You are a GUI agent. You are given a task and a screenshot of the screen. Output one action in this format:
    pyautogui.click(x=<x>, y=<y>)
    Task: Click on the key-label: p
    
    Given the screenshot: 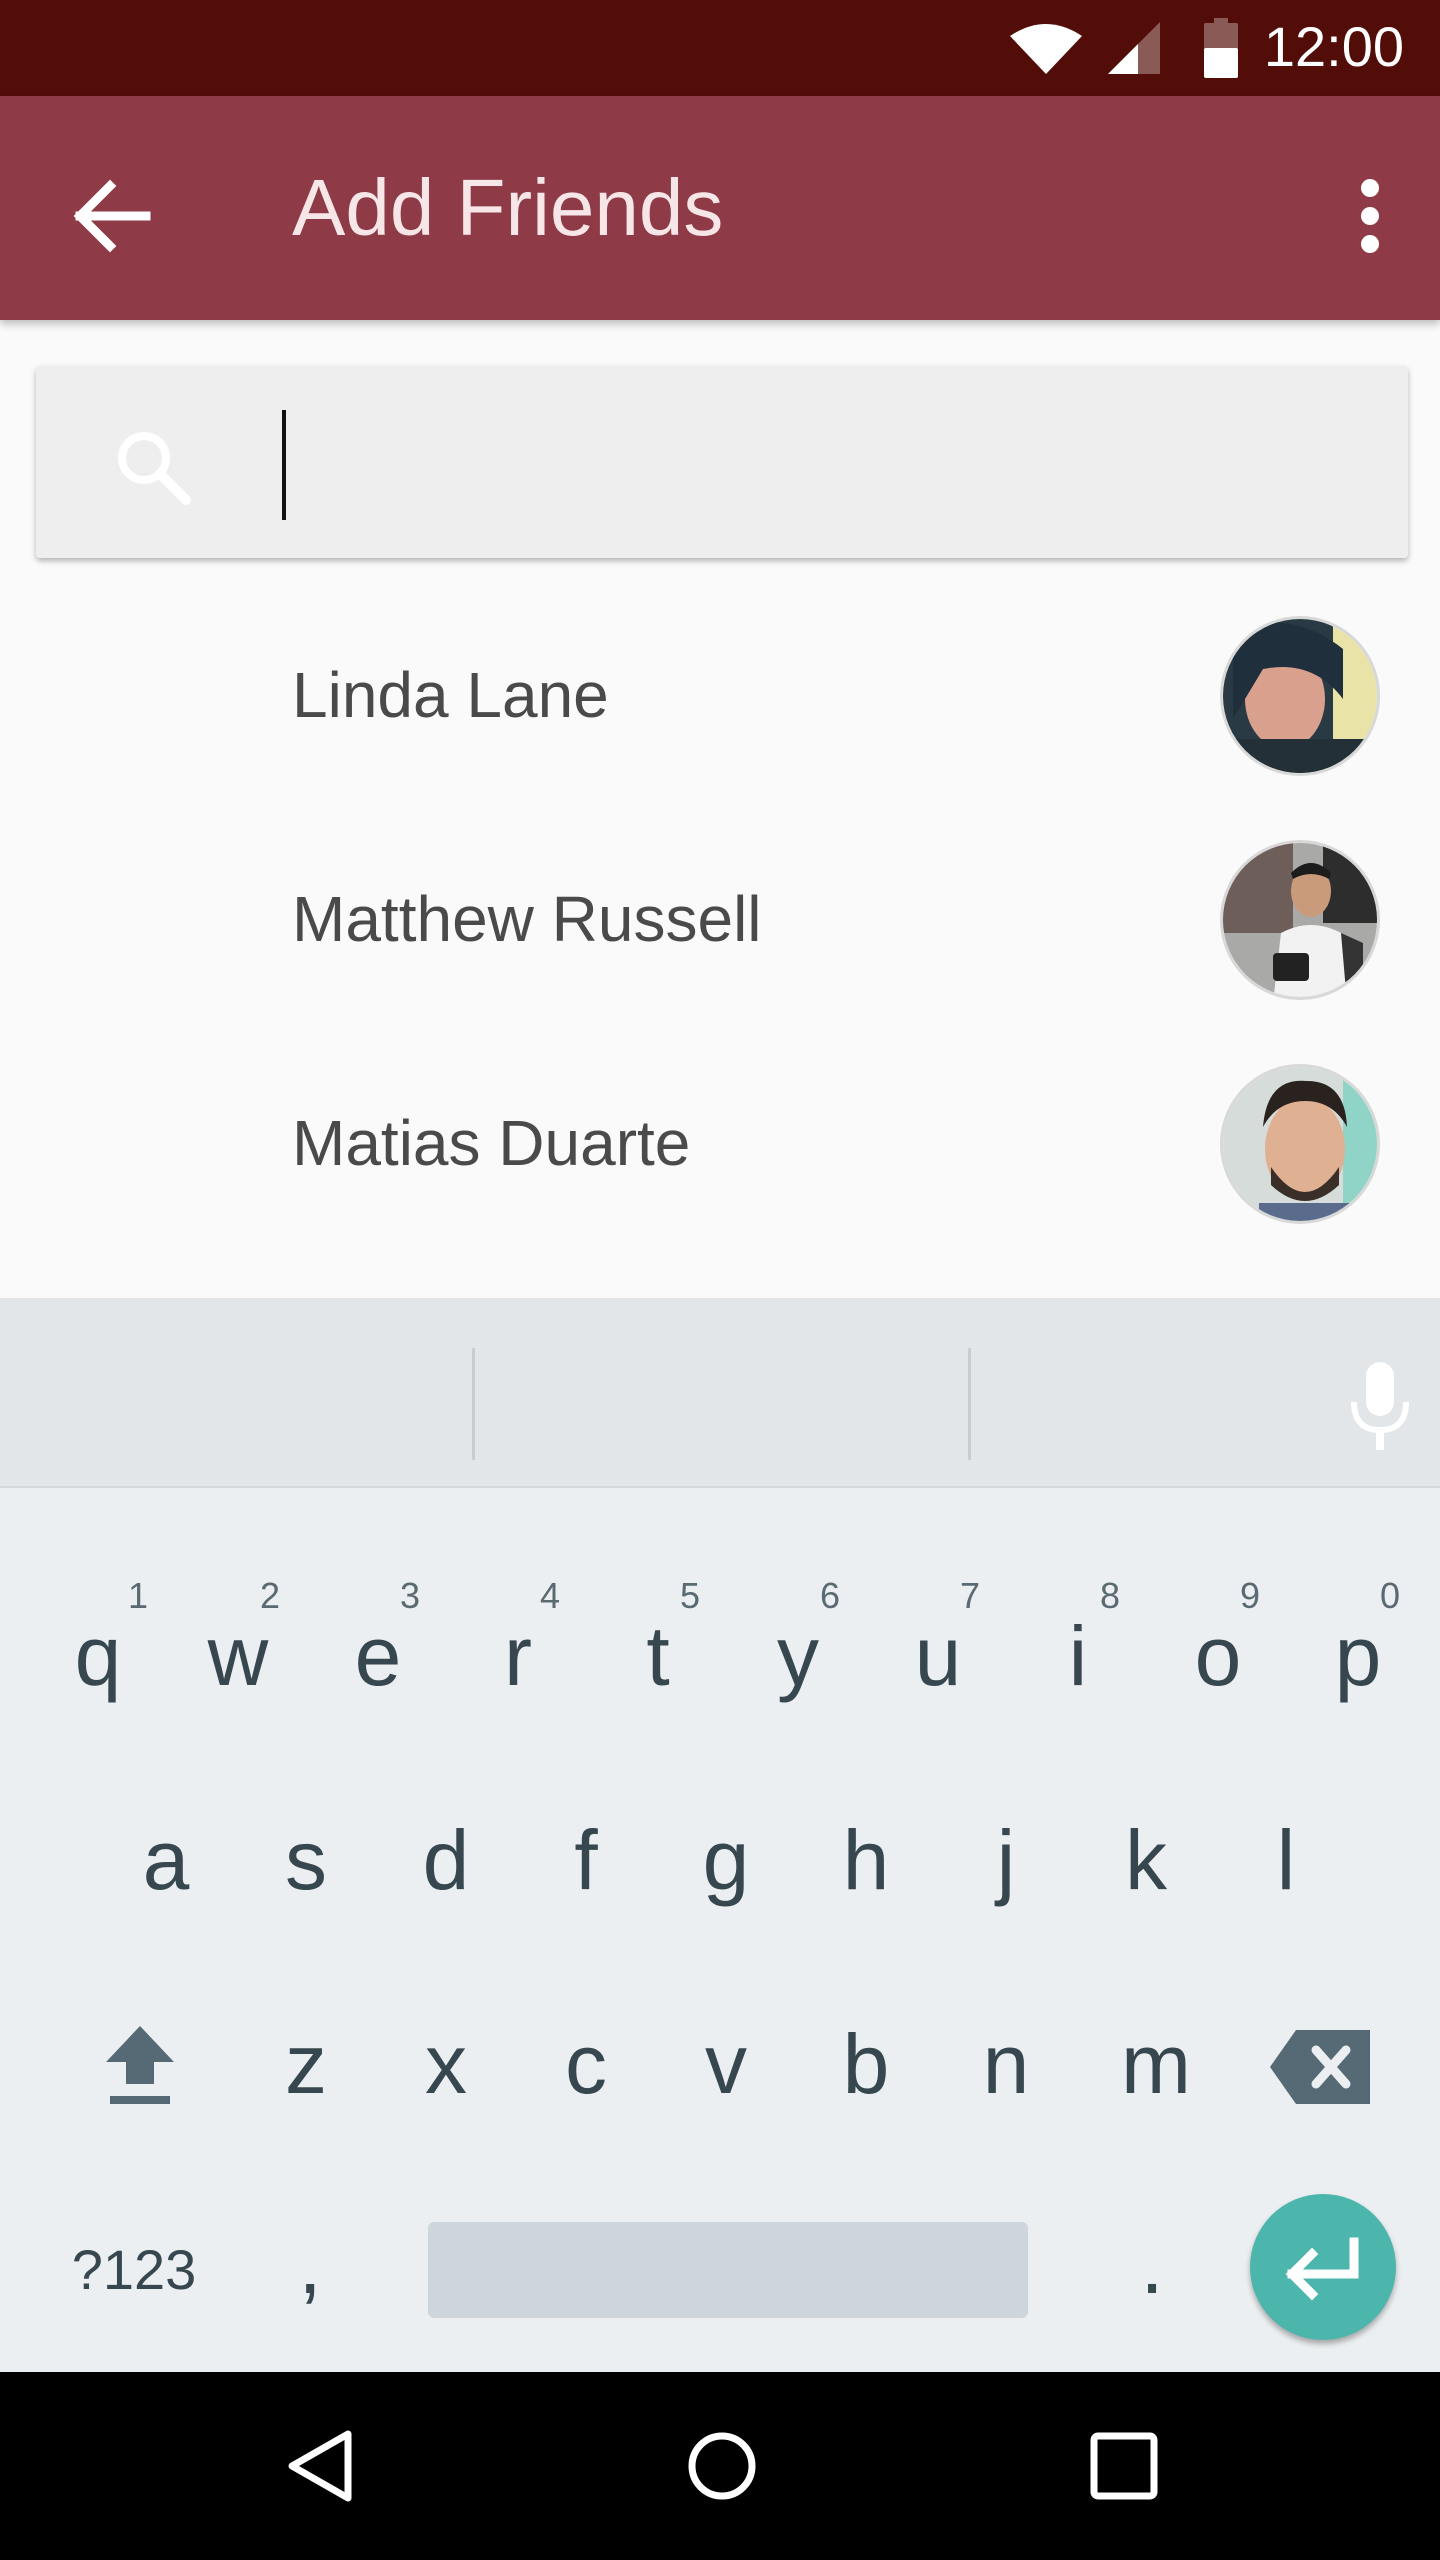 What is the action you would take?
    pyautogui.click(x=1358, y=1656)
    